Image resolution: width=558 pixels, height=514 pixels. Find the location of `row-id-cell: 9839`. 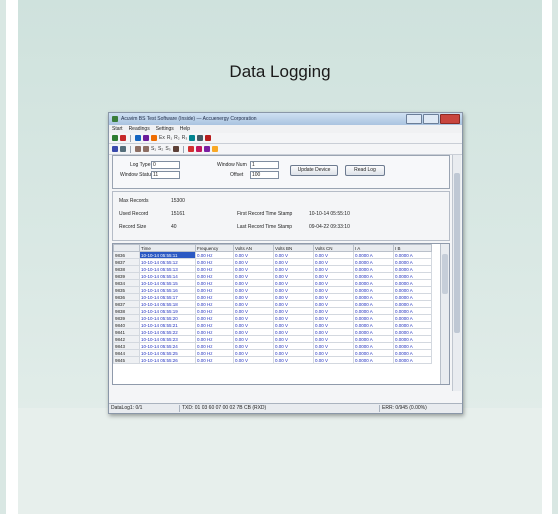

row-id-cell: 9839 is located at coordinates (126, 276).